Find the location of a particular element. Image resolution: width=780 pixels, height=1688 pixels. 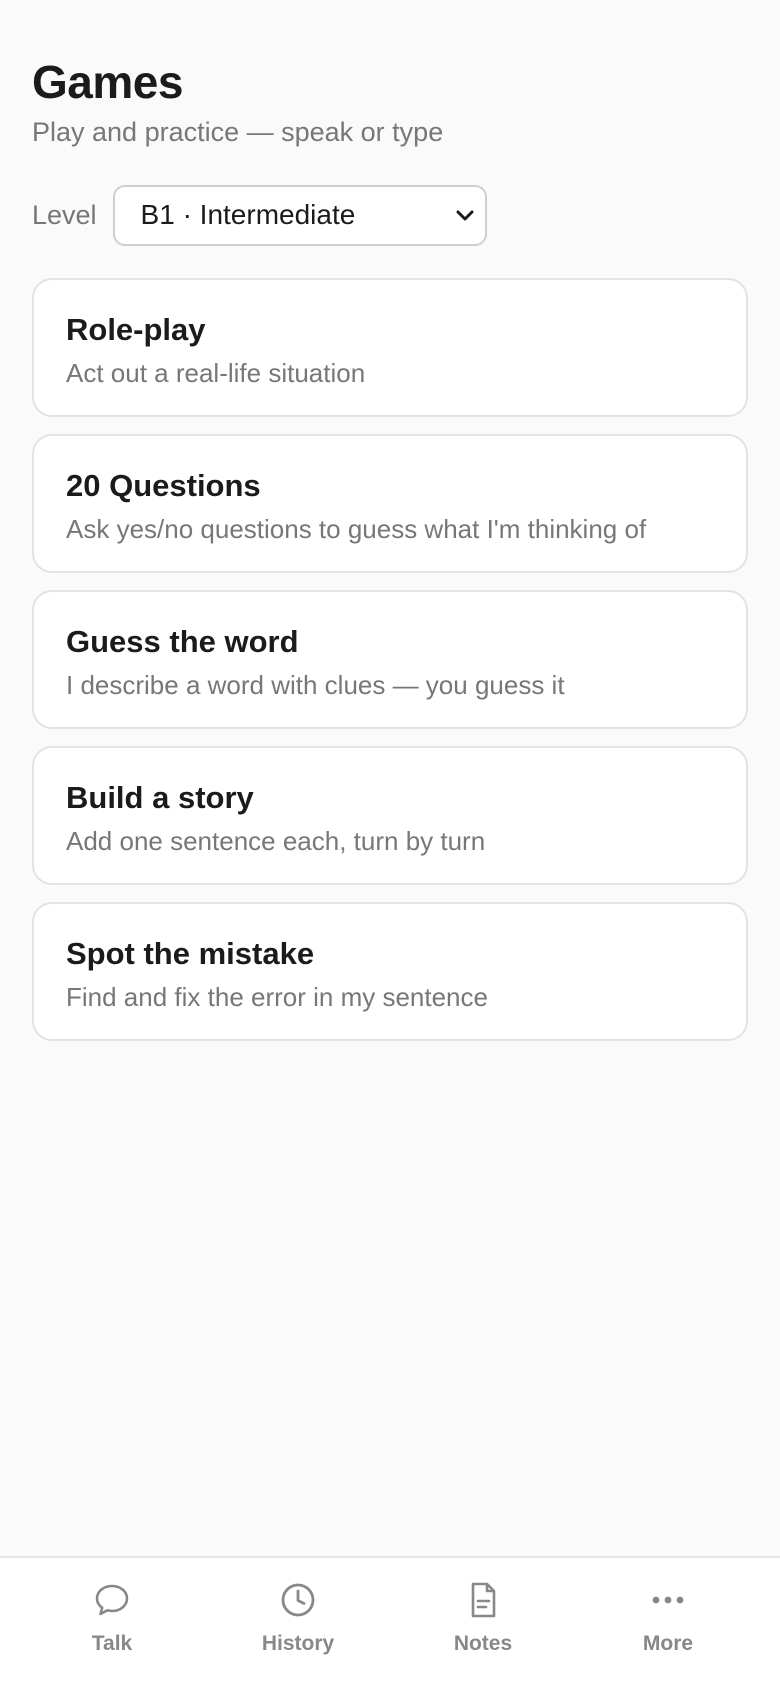

level-row: Level B1 · Intermediate is located at coordinates (259, 215).